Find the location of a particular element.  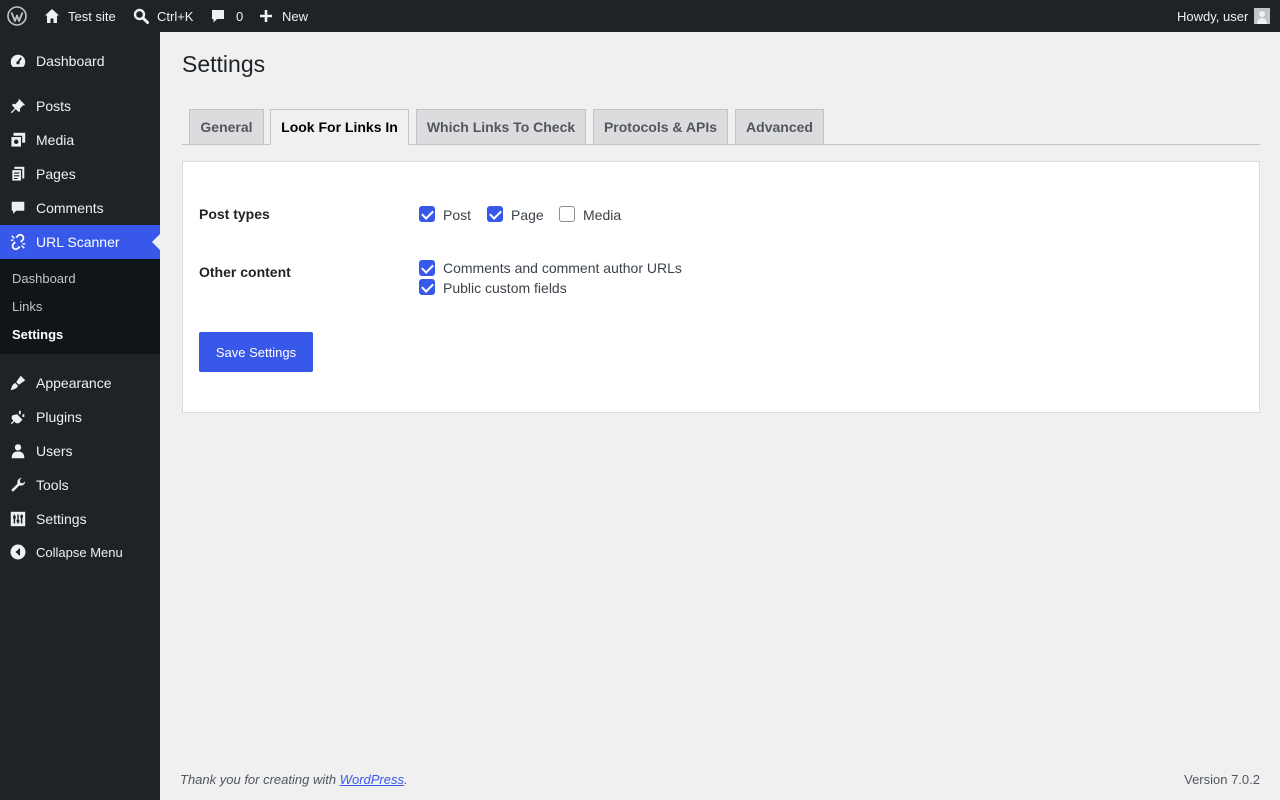

sidebar-item-label: Plugins is located at coordinates (59, 417).